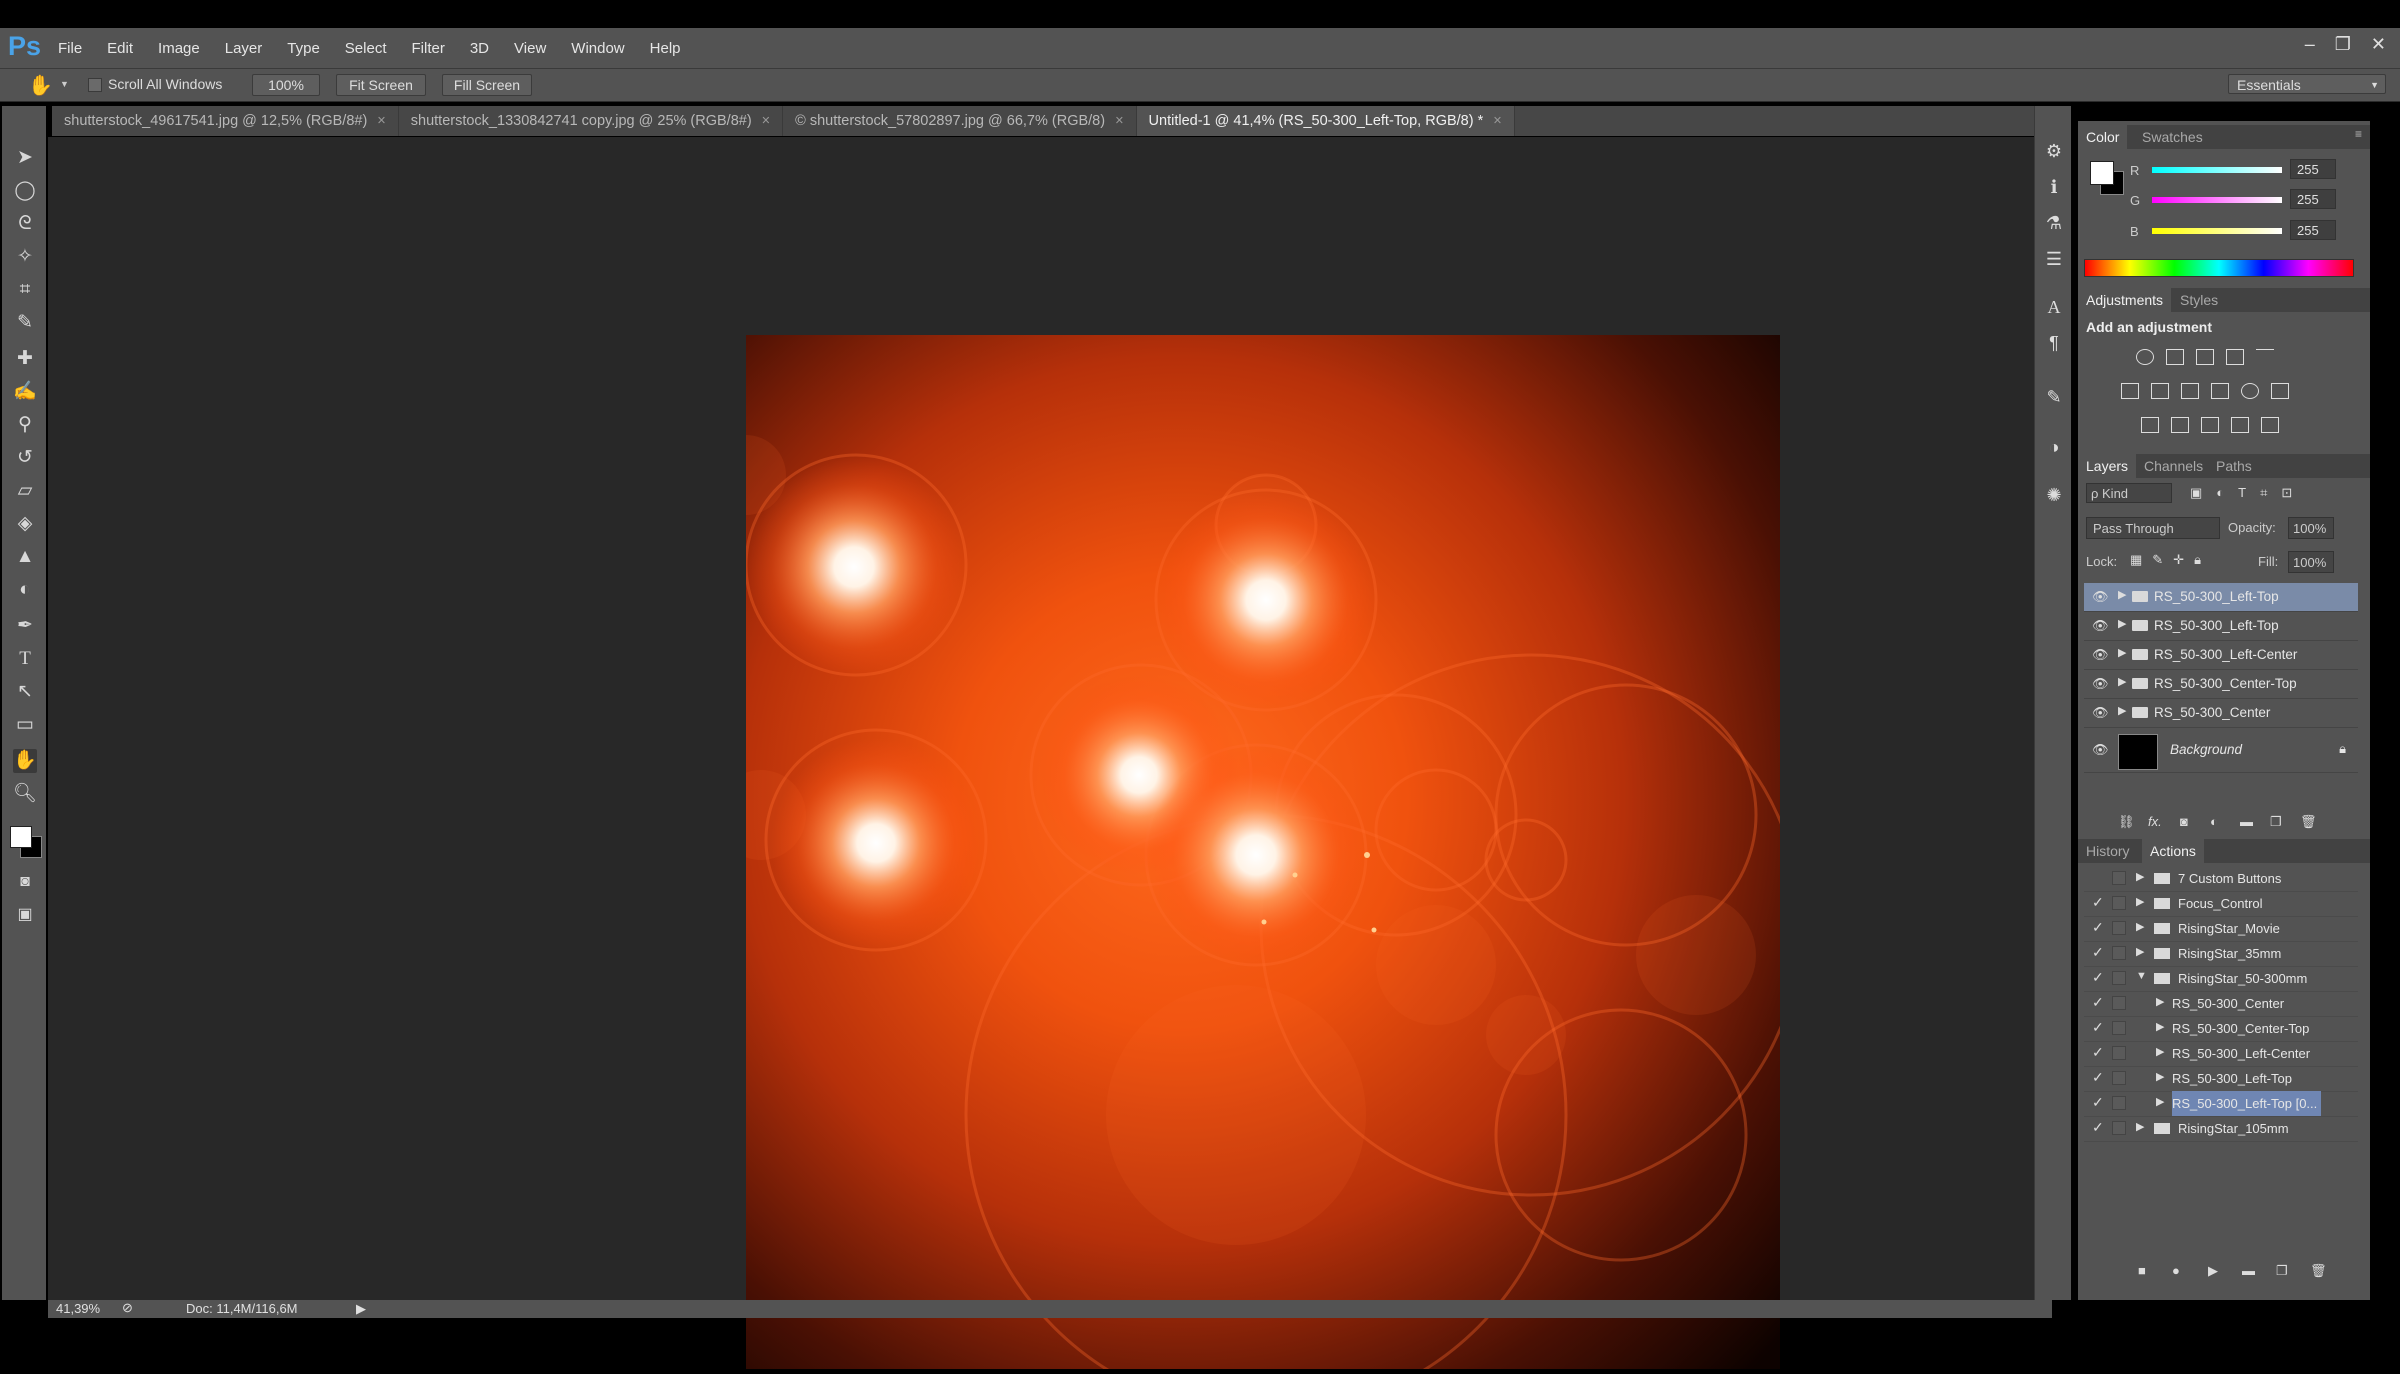 Image resolution: width=2400 pixels, height=1374 pixels. I want to click on stop-icon: ■, so click(2142, 1270).